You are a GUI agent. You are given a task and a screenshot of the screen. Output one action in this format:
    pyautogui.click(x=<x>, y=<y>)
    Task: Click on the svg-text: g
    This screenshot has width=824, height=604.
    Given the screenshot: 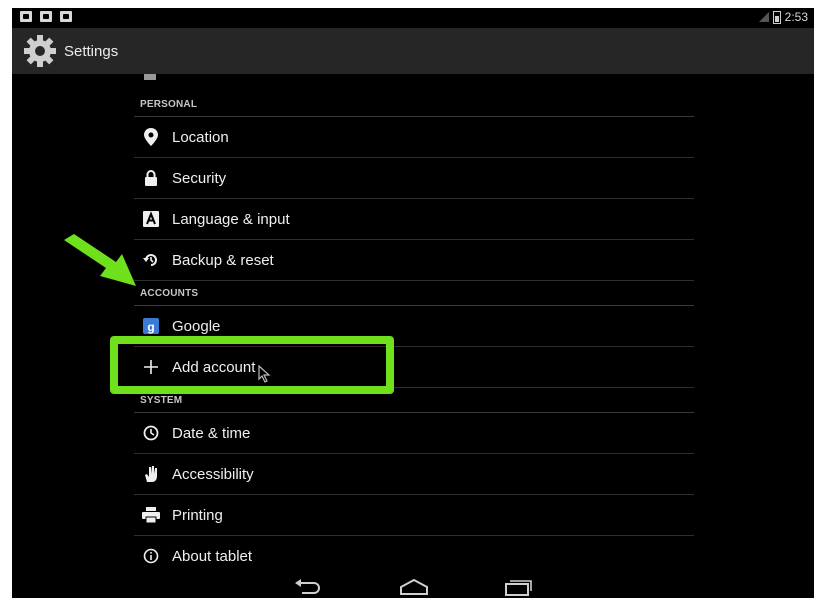 What is the action you would take?
    pyautogui.click(x=150, y=327)
    